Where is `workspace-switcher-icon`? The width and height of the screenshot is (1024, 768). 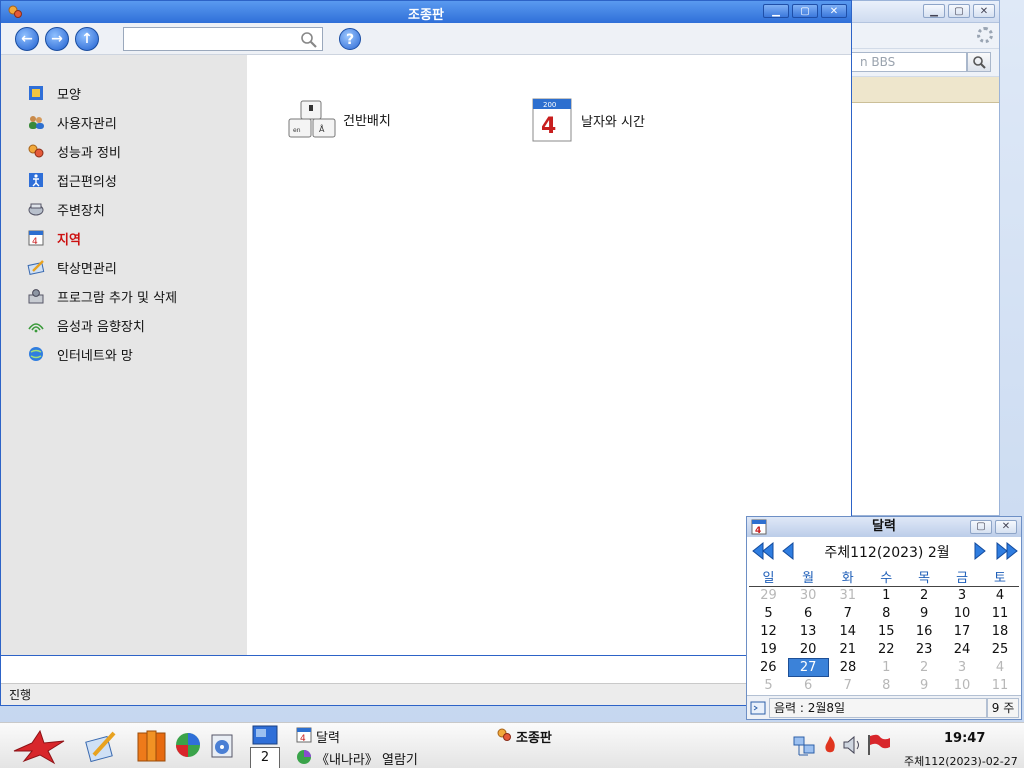
workspace-switcher-icon is located at coordinates (265, 736).